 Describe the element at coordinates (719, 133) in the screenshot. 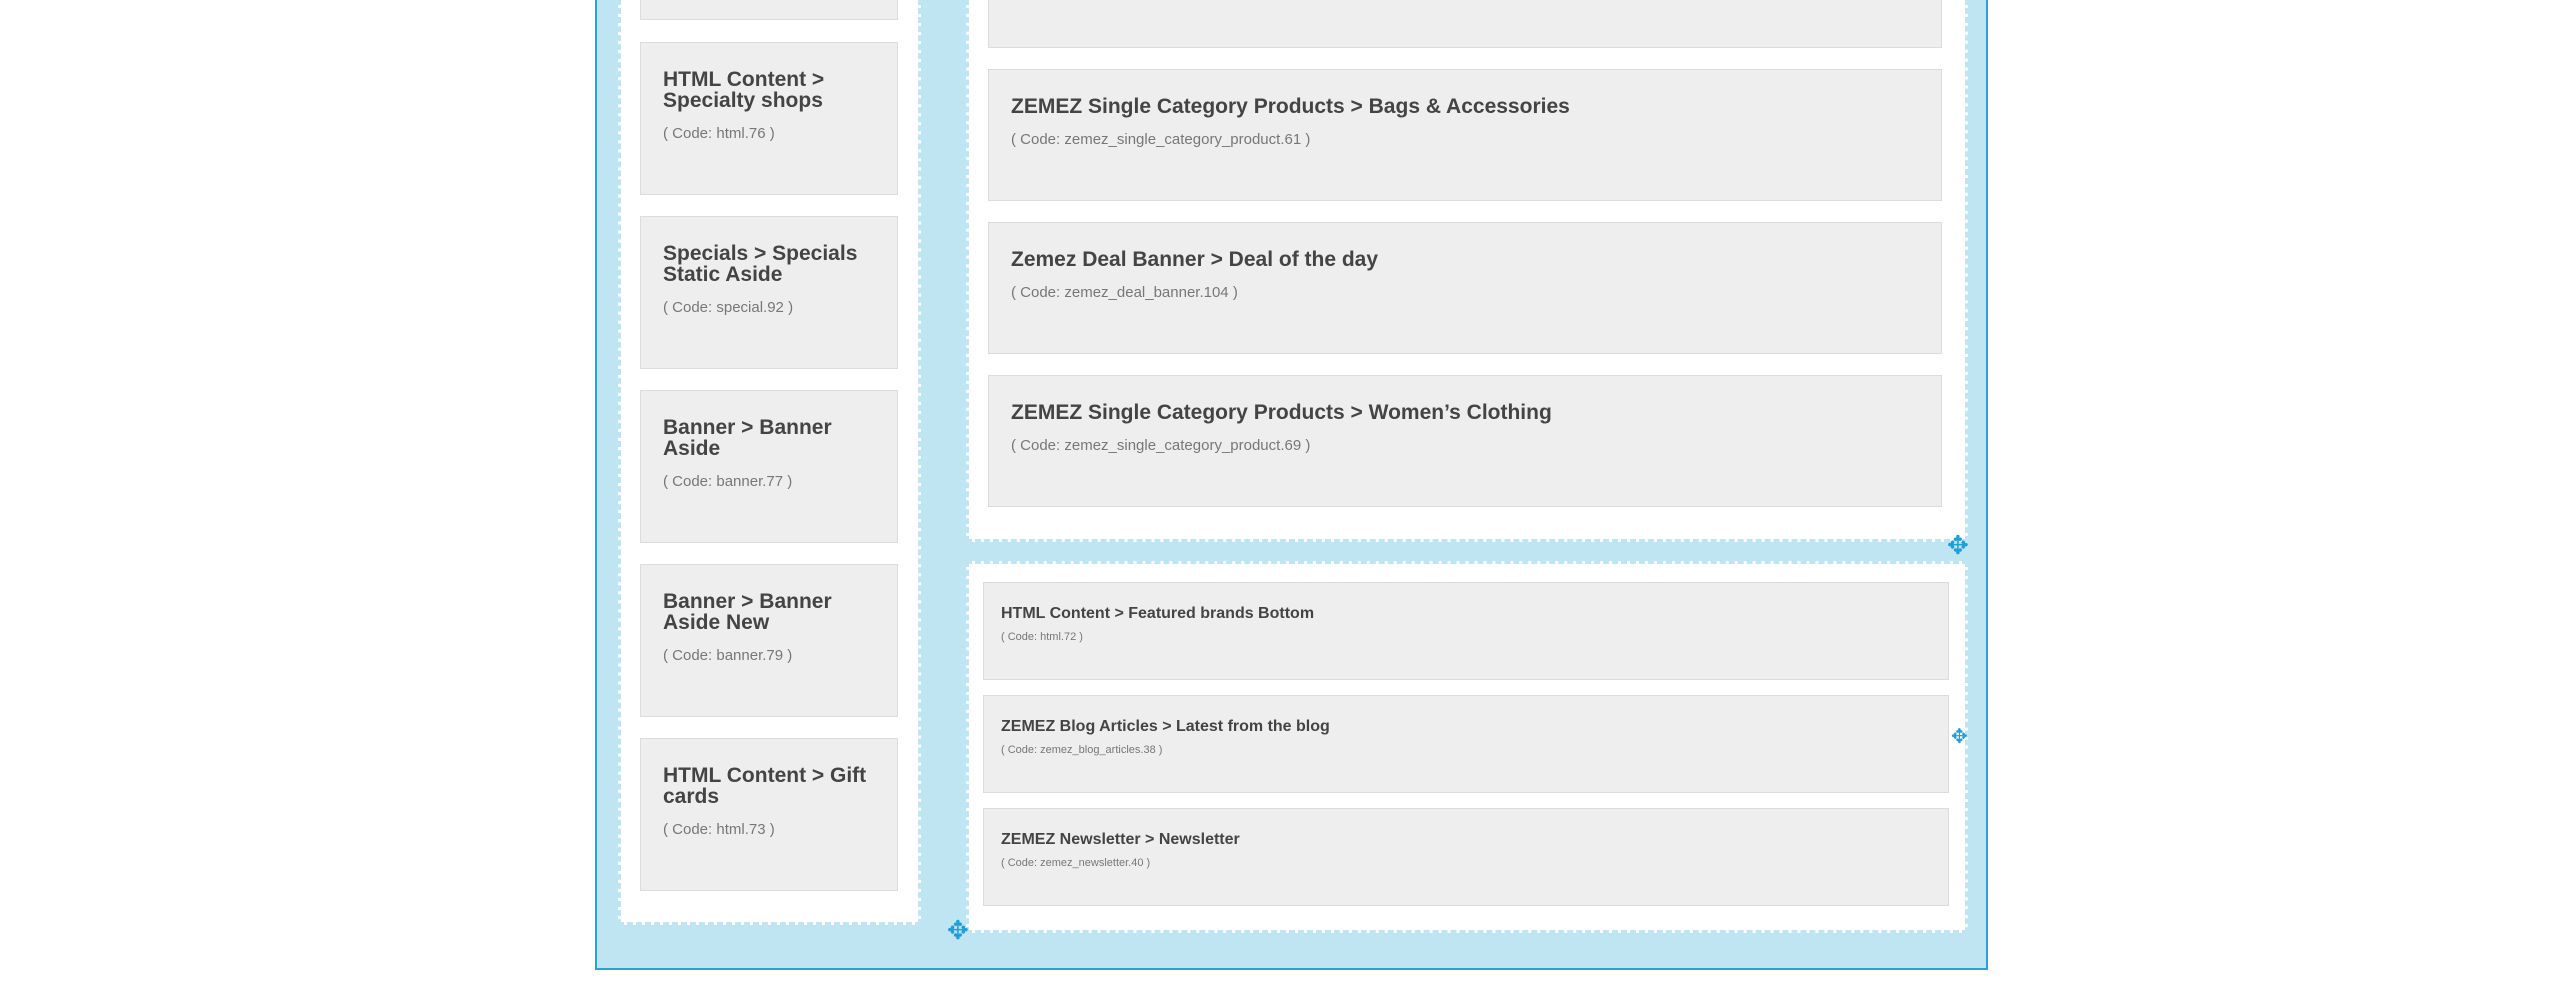

I see `module-code: ( Code: html.76 )` at that location.